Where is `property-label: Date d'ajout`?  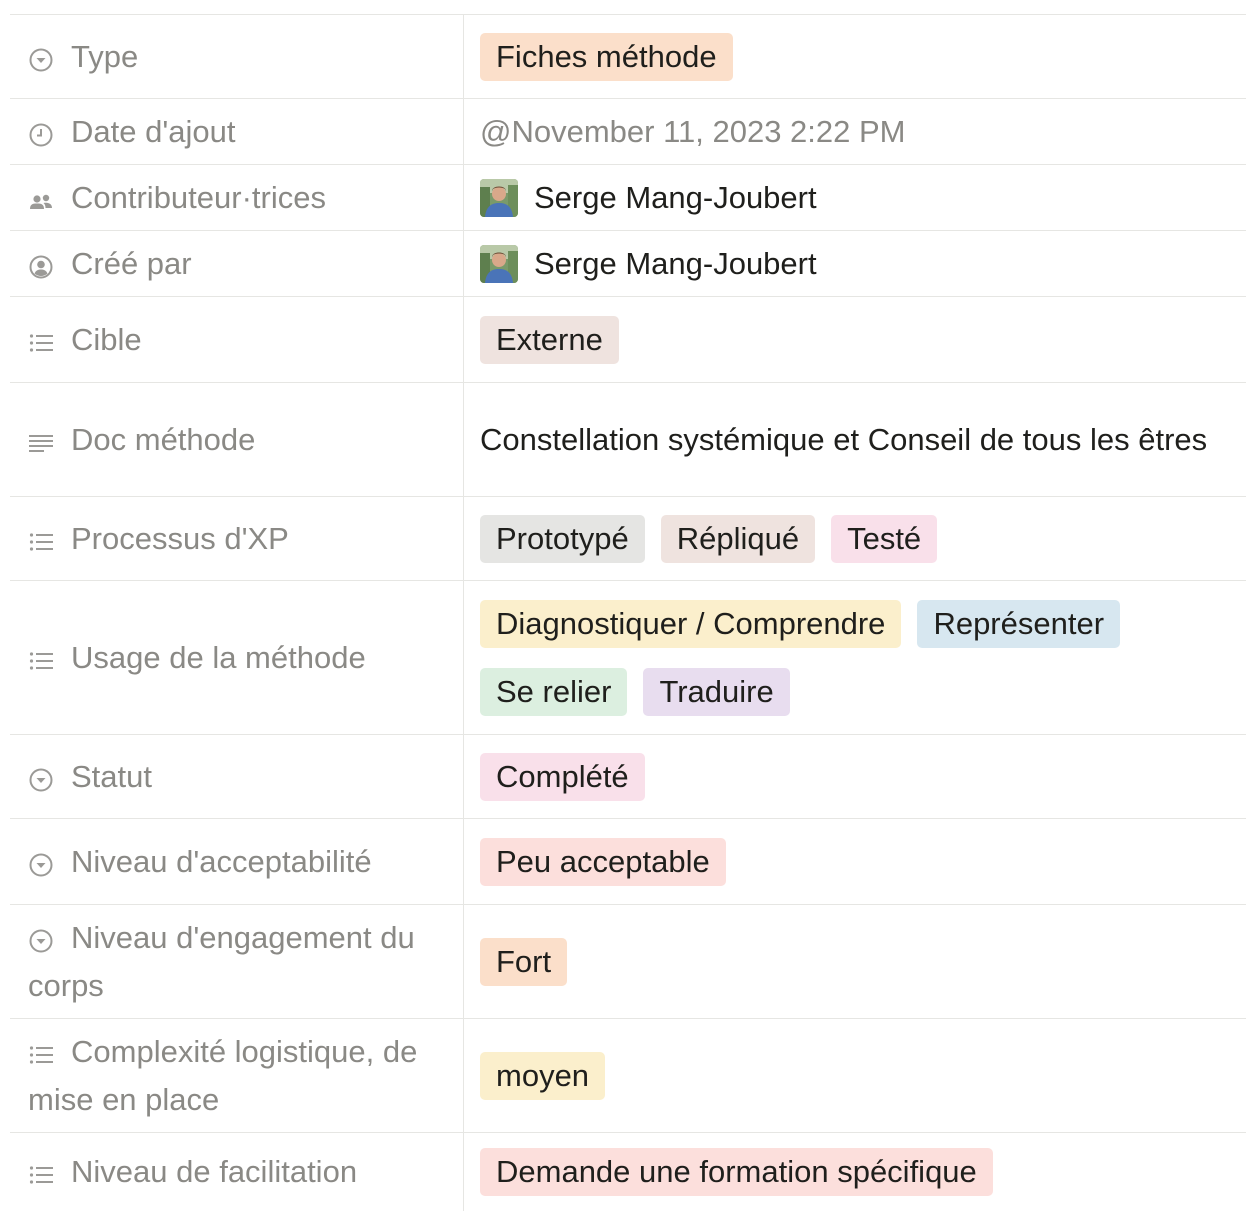 property-label: Date d'ajout is located at coordinates (153, 131).